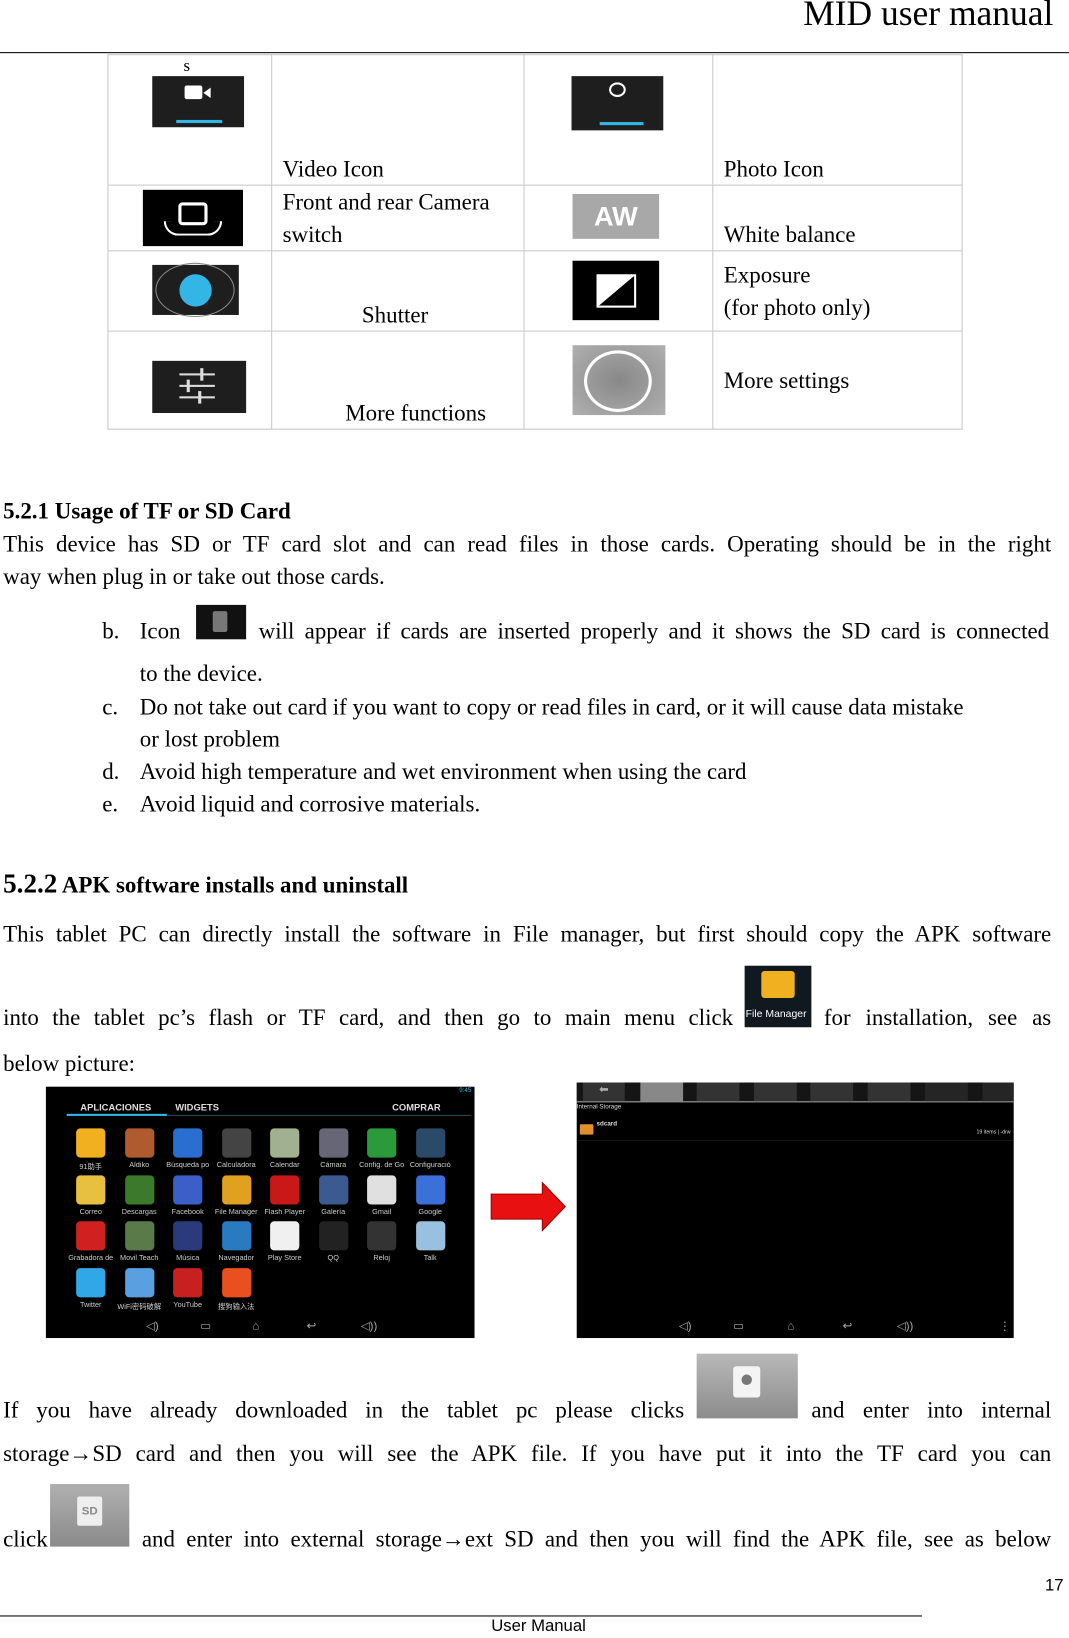 The width and height of the screenshot is (1069, 1638). What do you see at coordinates (188, 1305) in the screenshot?
I see `app-label: YouTube` at bounding box center [188, 1305].